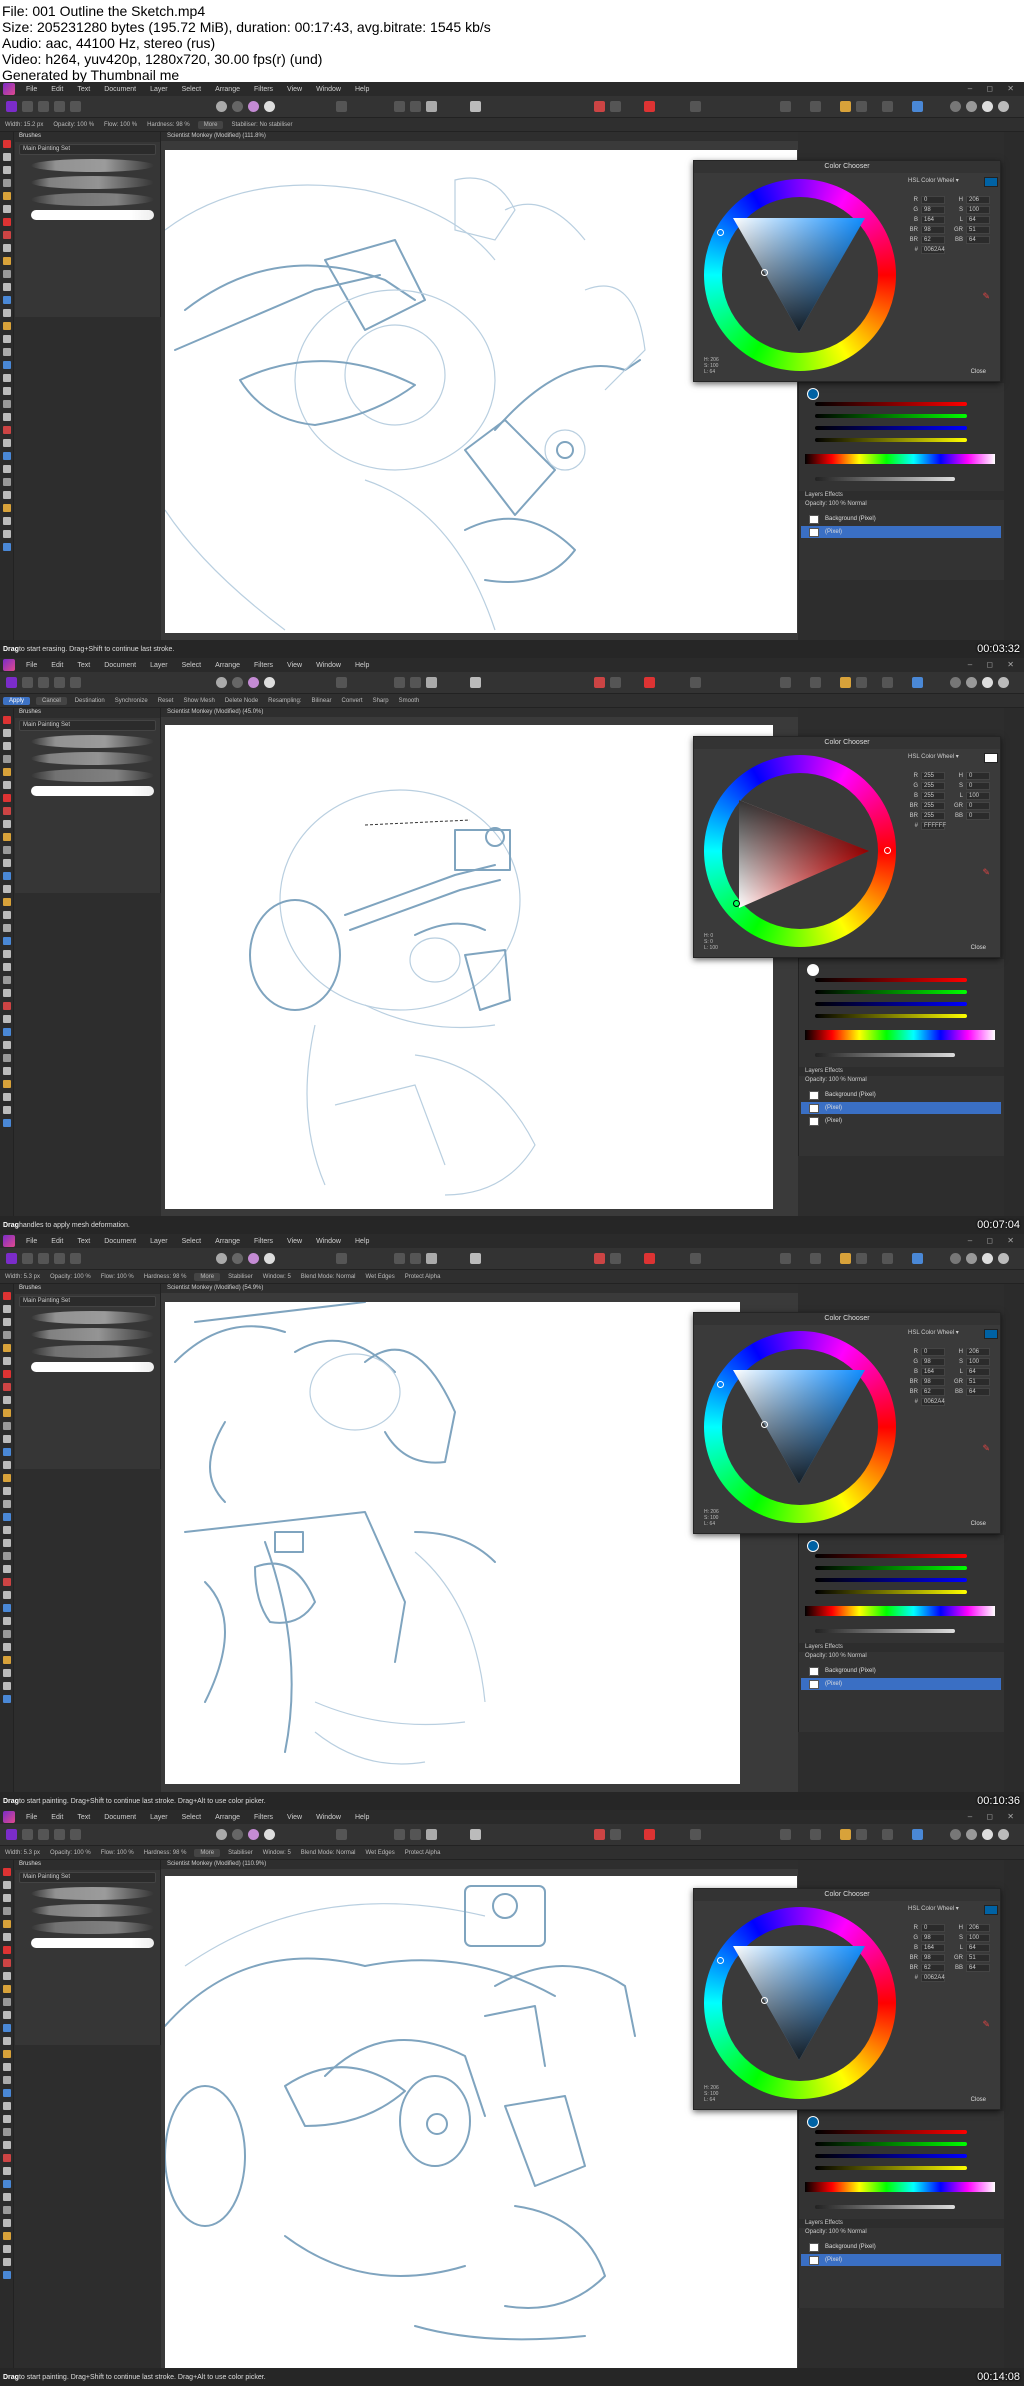 The image size is (1024, 2387). I want to click on brush-set-select: Main Painting Set, so click(87, 1877).